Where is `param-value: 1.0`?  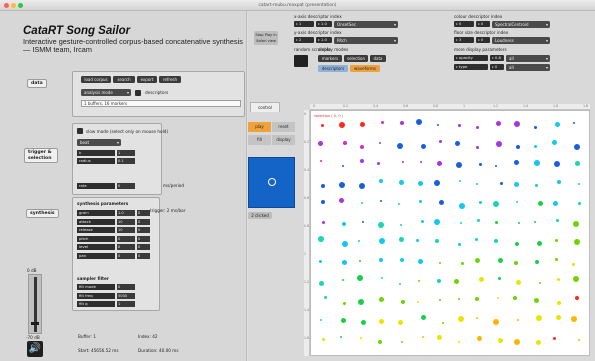 param-value: 1.0 is located at coordinates (126, 213).